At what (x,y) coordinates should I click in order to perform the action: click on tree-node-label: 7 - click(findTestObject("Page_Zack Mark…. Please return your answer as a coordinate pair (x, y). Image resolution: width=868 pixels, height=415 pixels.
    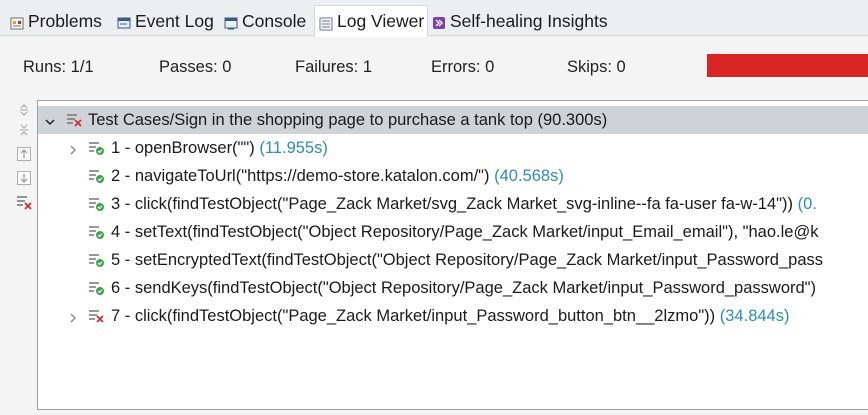
    Looking at the image, I should click on (450, 316).